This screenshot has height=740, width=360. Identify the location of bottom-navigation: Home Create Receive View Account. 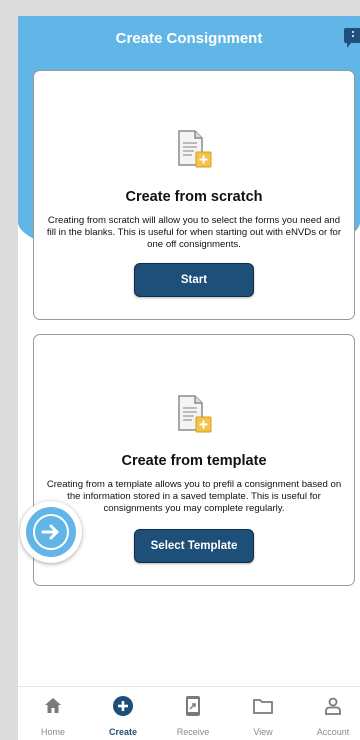
(189, 713).